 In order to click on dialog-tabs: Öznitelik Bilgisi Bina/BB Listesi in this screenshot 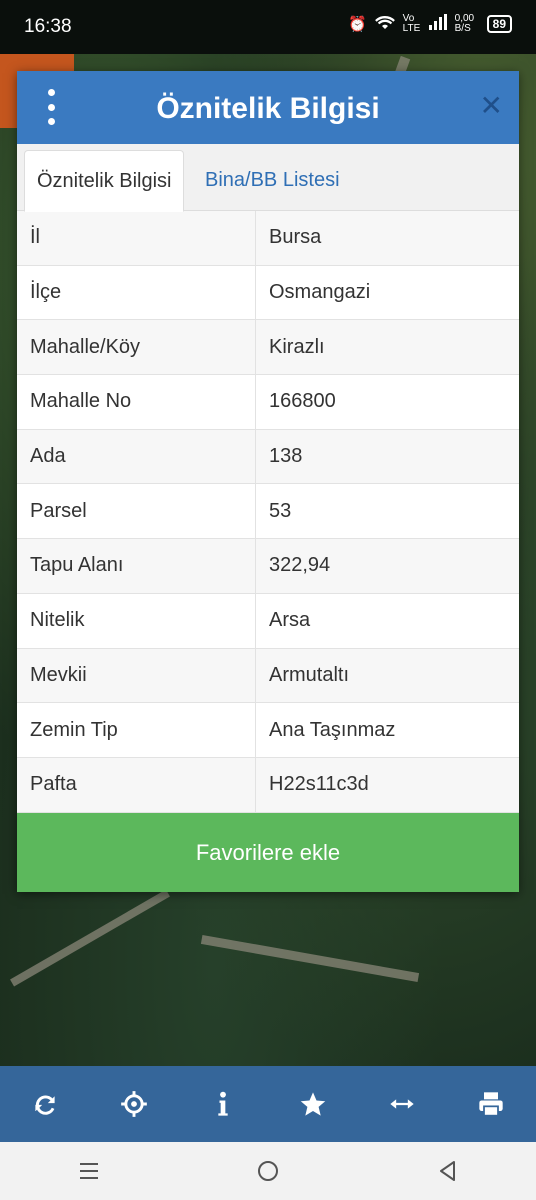, I will do `click(268, 178)`.